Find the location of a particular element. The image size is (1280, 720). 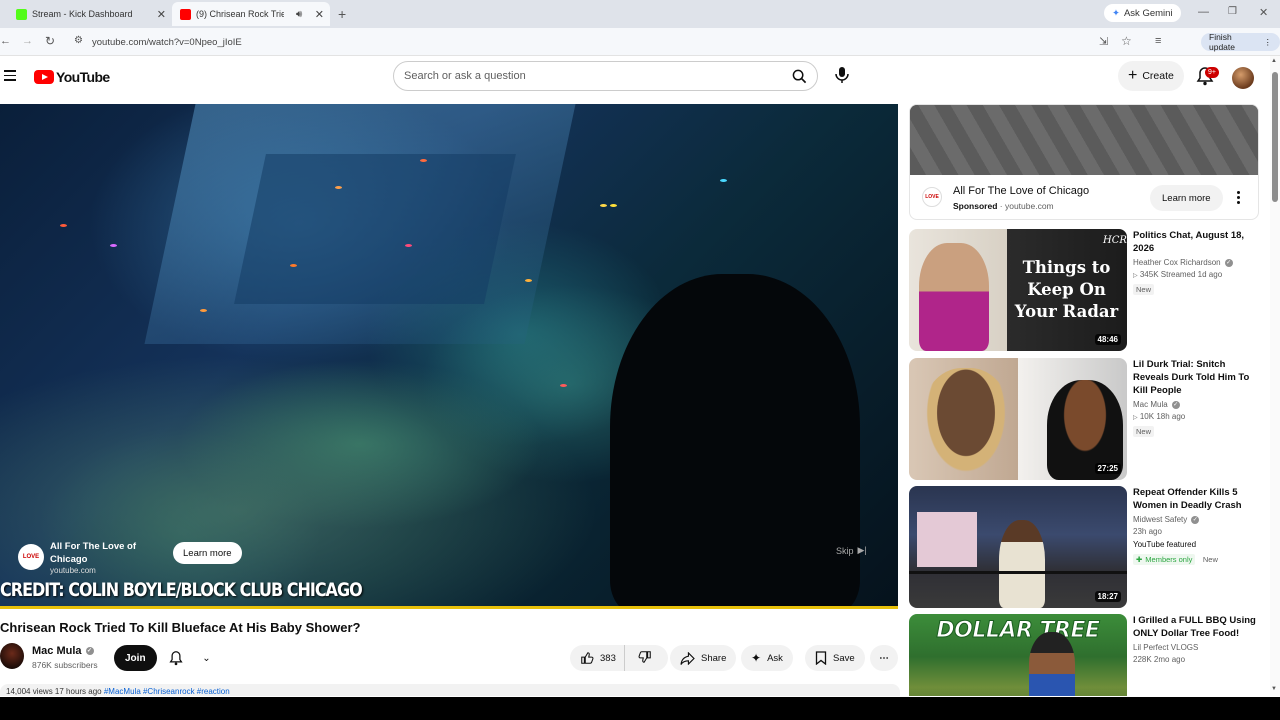

members-only-badge: ✚ Members only is located at coordinates (1164, 559).